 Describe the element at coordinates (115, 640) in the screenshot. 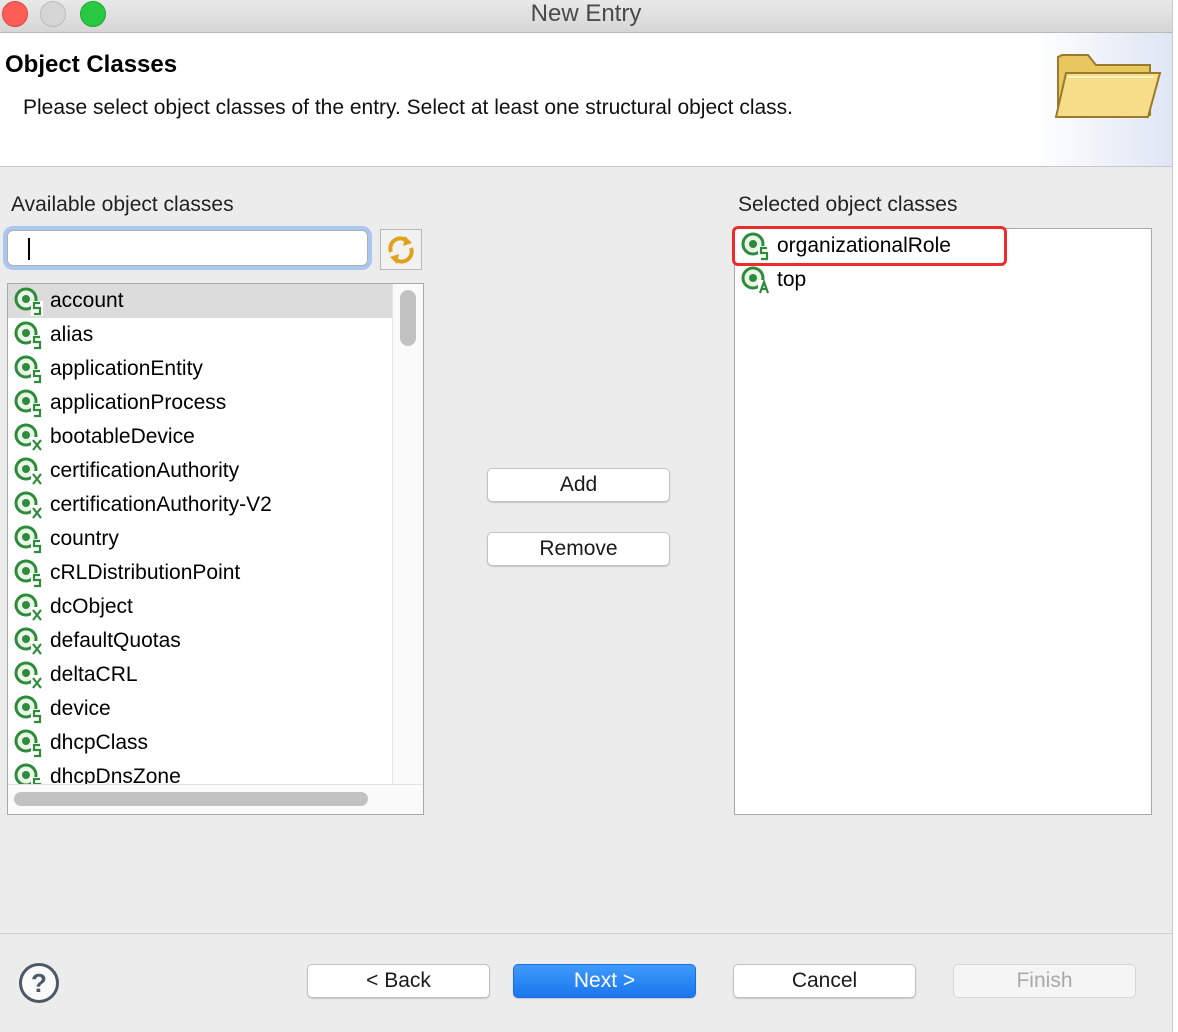

I see `list-item-label: defaultQuotas` at that location.